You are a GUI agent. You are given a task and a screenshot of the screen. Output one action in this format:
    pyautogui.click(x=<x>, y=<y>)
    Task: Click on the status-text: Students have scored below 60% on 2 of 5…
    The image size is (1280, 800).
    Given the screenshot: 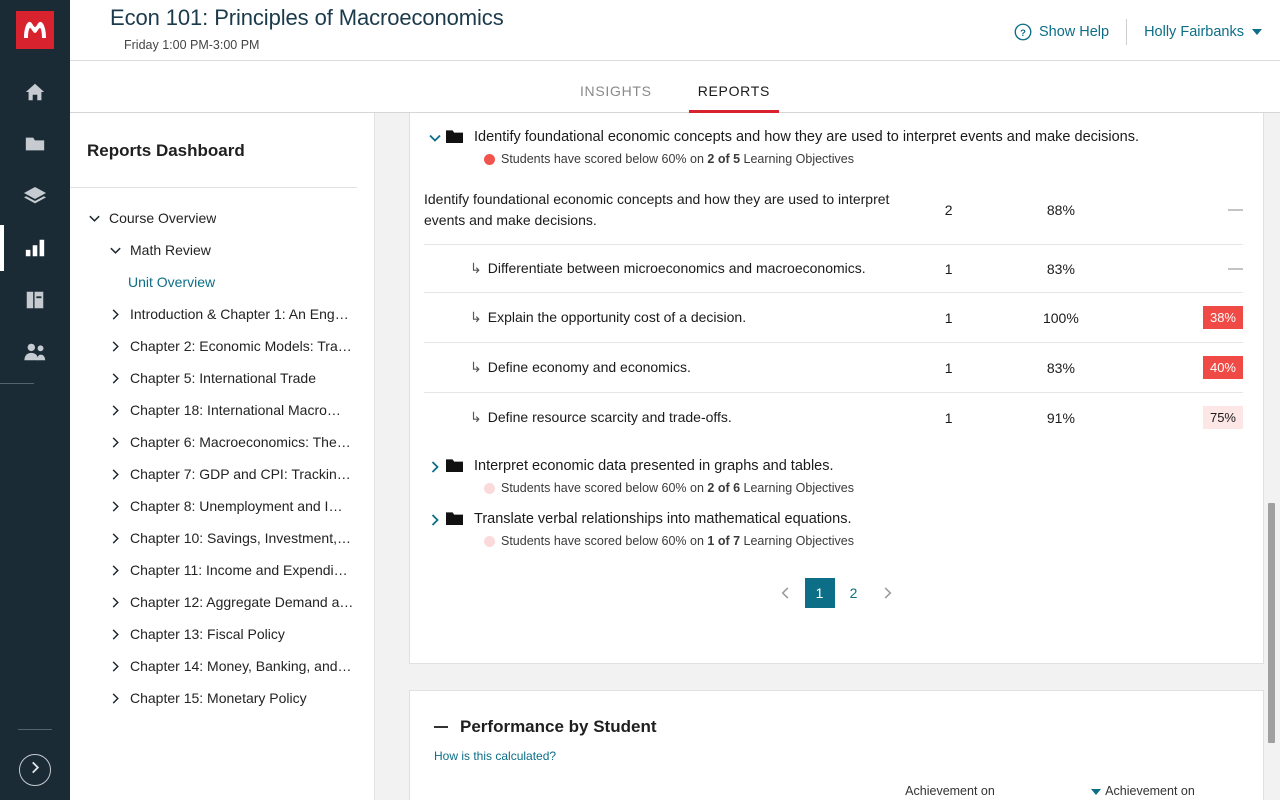 What is the action you would take?
    pyautogui.click(x=677, y=159)
    